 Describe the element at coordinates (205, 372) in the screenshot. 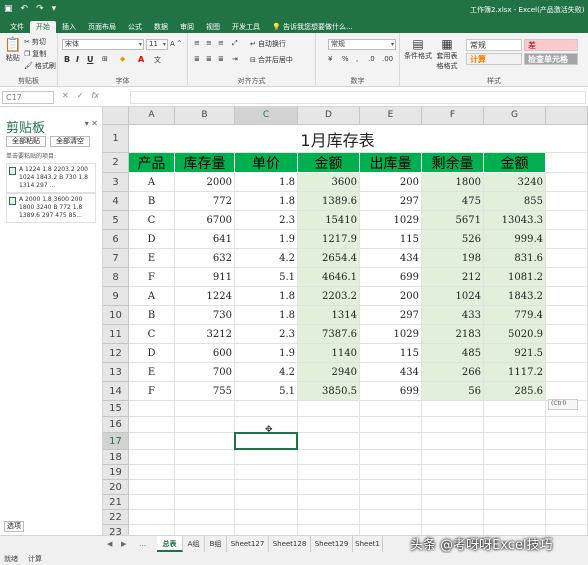

I see `table-cell: 700` at that location.